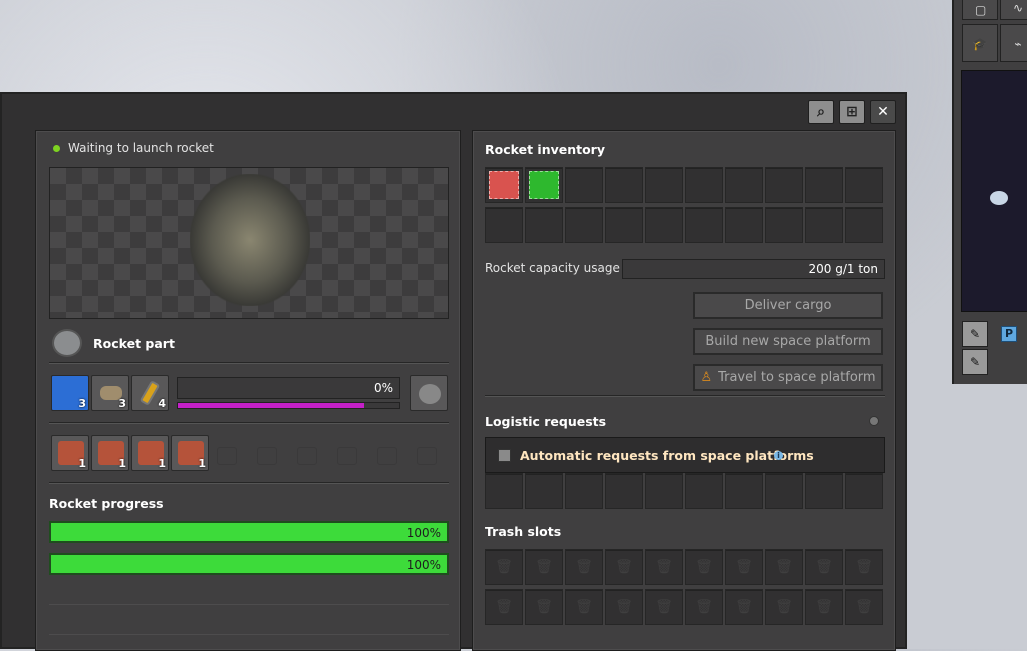 This screenshot has width=1027, height=651. Describe the element at coordinates (249, 243) in the screenshot. I see `silo-preview` at that location.